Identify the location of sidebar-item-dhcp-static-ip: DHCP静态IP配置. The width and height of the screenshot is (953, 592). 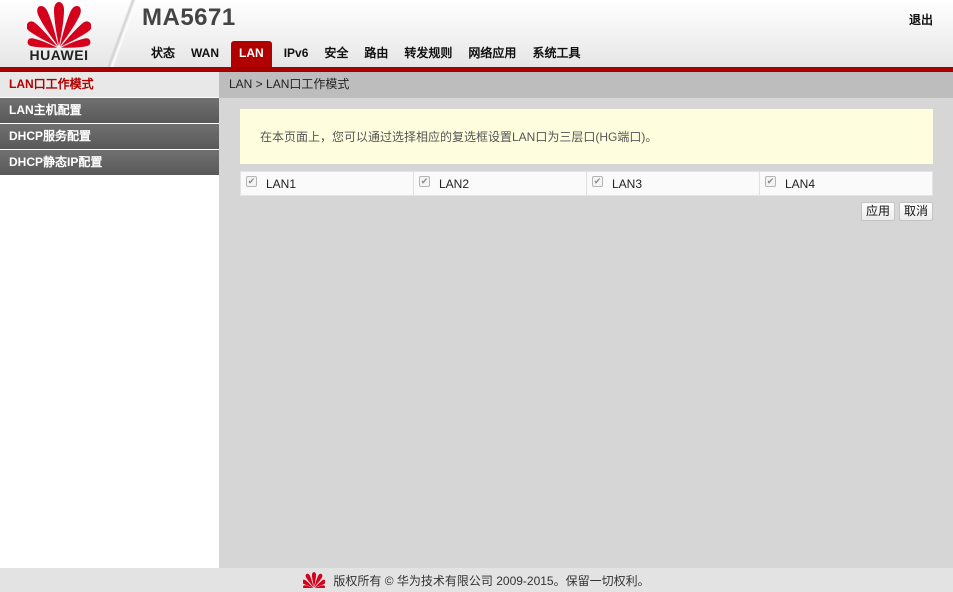
(109, 163).